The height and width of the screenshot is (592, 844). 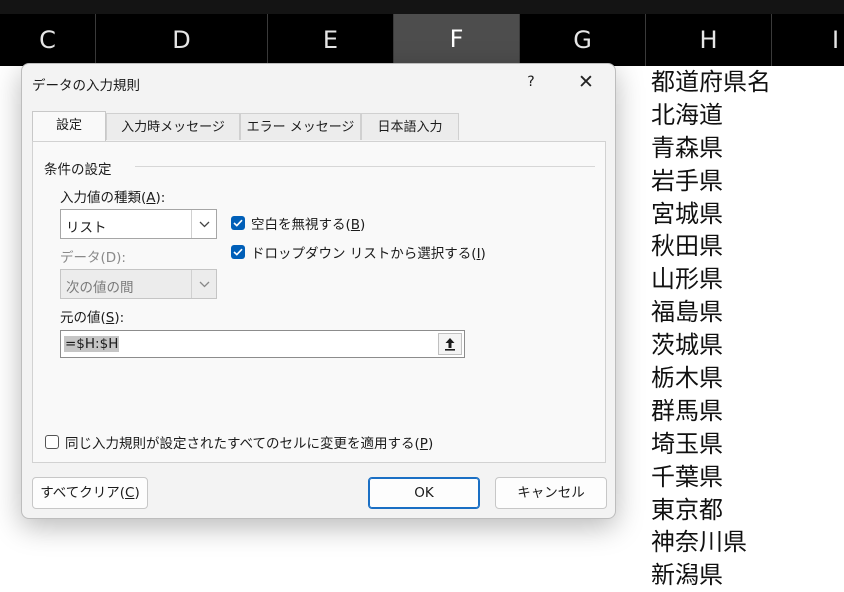 What do you see at coordinates (173, 126) in the screenshot?
I see `tab-input-message: 入力時メッセージ` at bounding box center [173, 126].